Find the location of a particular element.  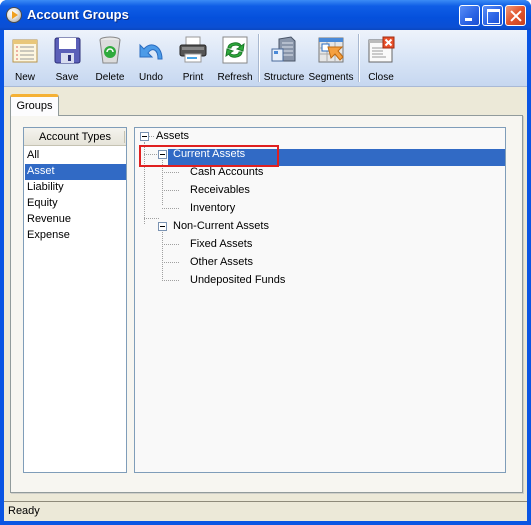

account-type-expense: Expense is located at coordinates (75, 236).